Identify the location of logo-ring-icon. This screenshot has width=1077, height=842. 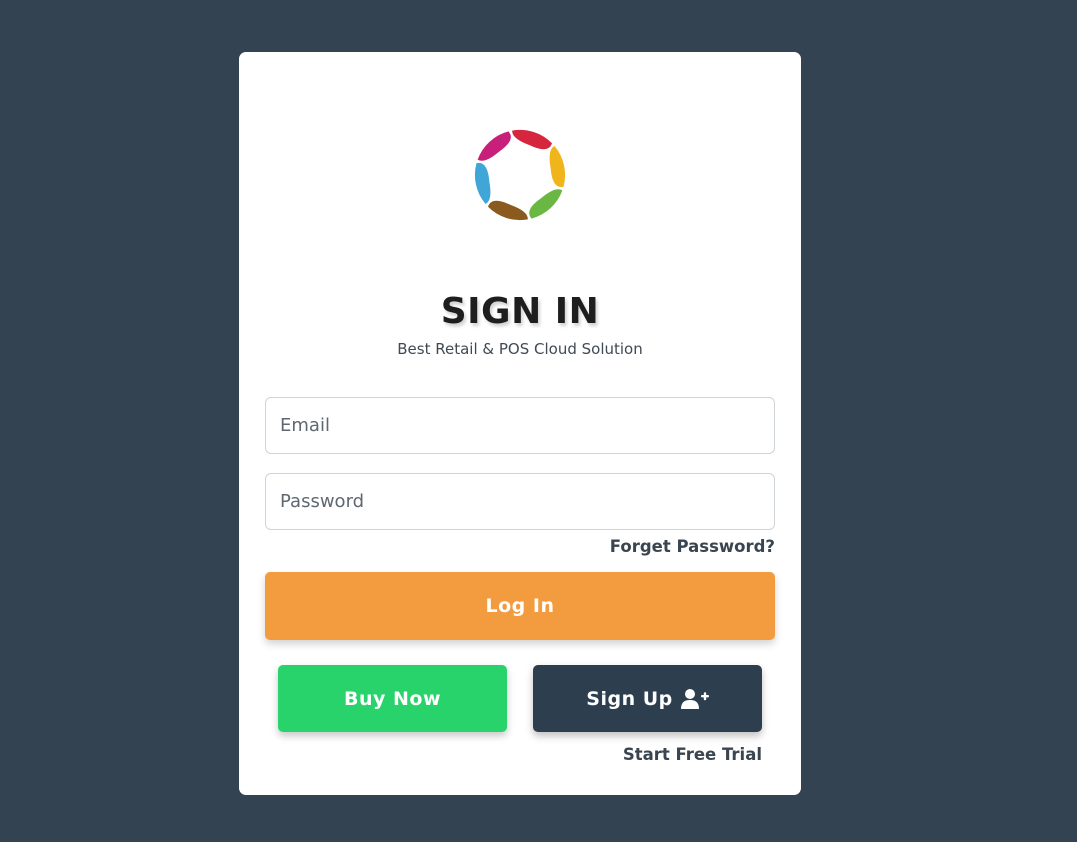
(520, 175).